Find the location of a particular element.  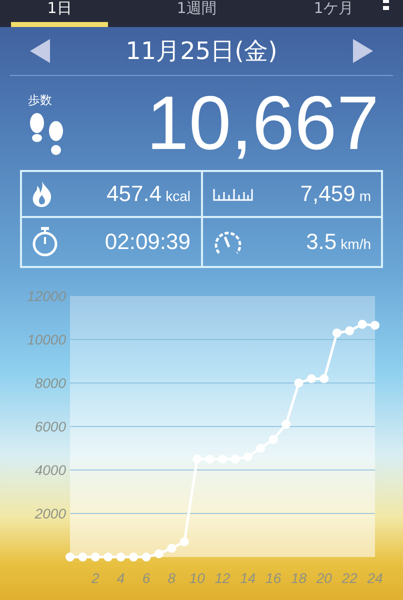

previous-arrow-icon is located at coordinates (40, 51).